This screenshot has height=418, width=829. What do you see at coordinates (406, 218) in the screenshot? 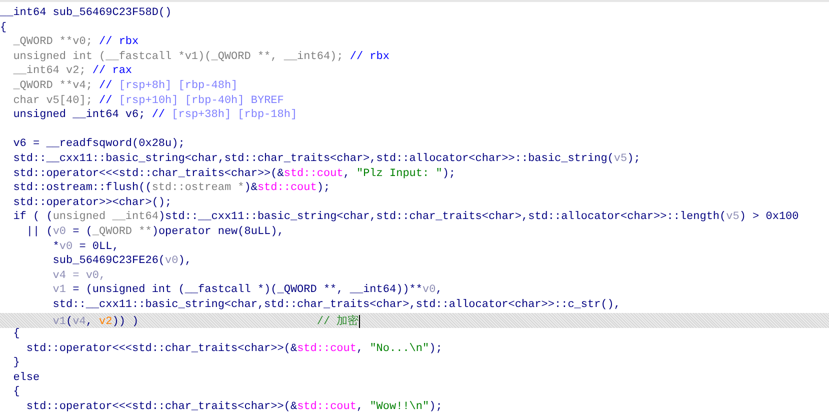
I see `code-line: if ( (unsigned __int64)std::__cxx11::basic_string<char,std::char_traits<char>,std::allocator<char>>::length(v5) > 0x100` at bounding box center [406, 218].